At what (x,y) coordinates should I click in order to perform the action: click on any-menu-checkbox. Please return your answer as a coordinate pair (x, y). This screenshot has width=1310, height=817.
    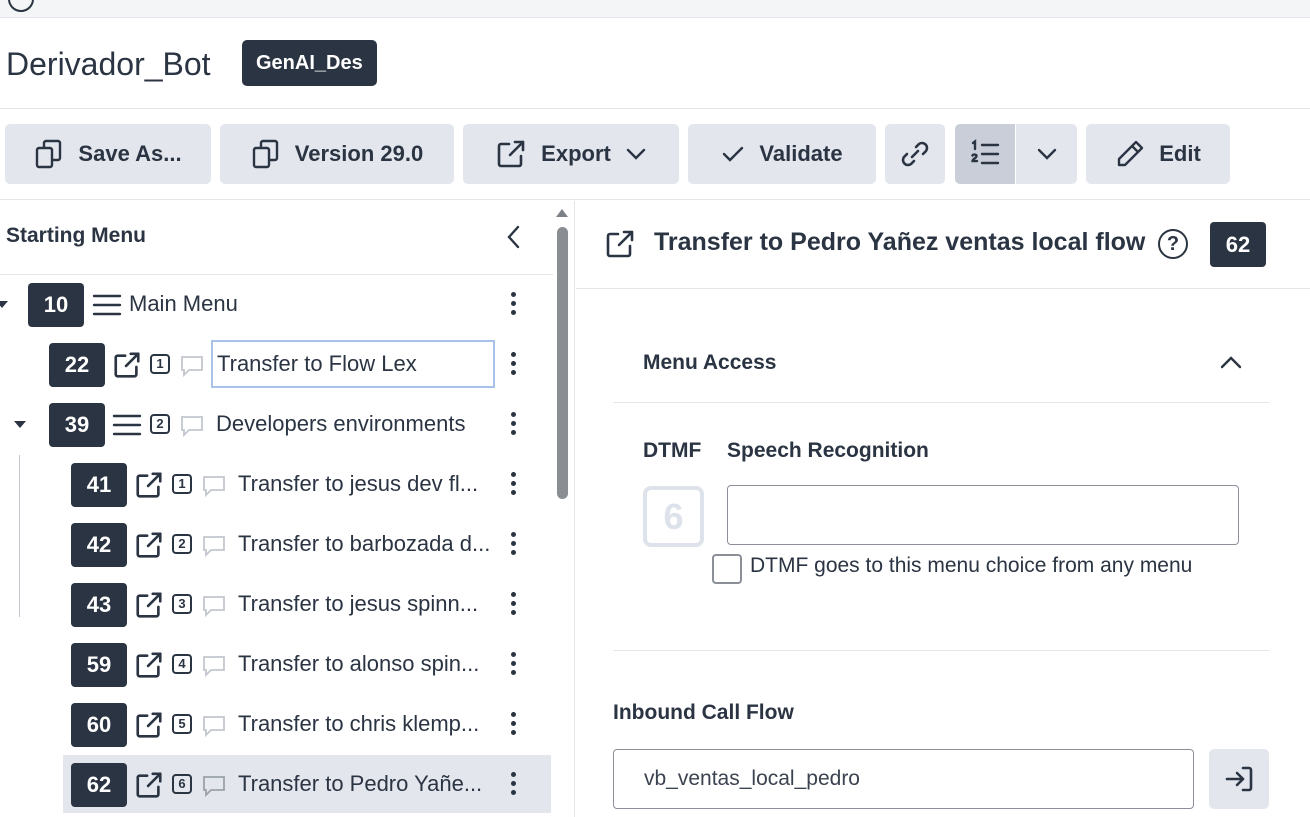
    Looking at the image, I should click on (727, 569).